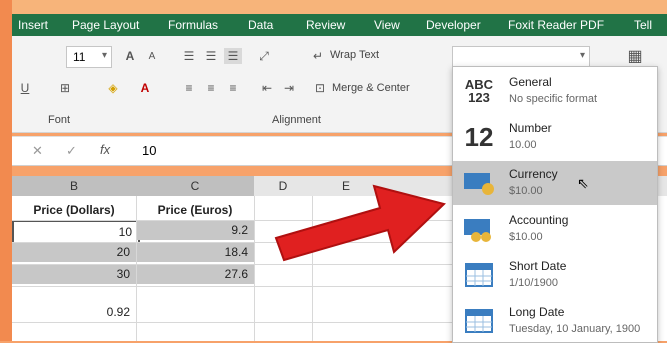 This screenshot has height=343, width=667. Describe the element at coordinates (74, 274) in the screenshot. I see `cell-b-30: 30` at that location.